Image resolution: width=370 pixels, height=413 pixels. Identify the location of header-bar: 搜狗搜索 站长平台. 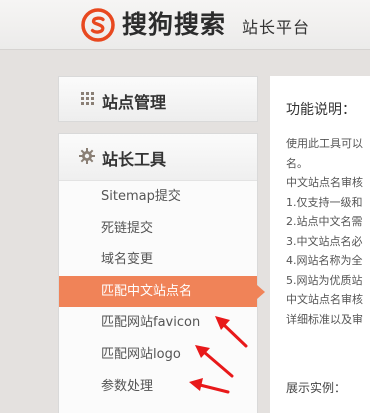
(185, 25).